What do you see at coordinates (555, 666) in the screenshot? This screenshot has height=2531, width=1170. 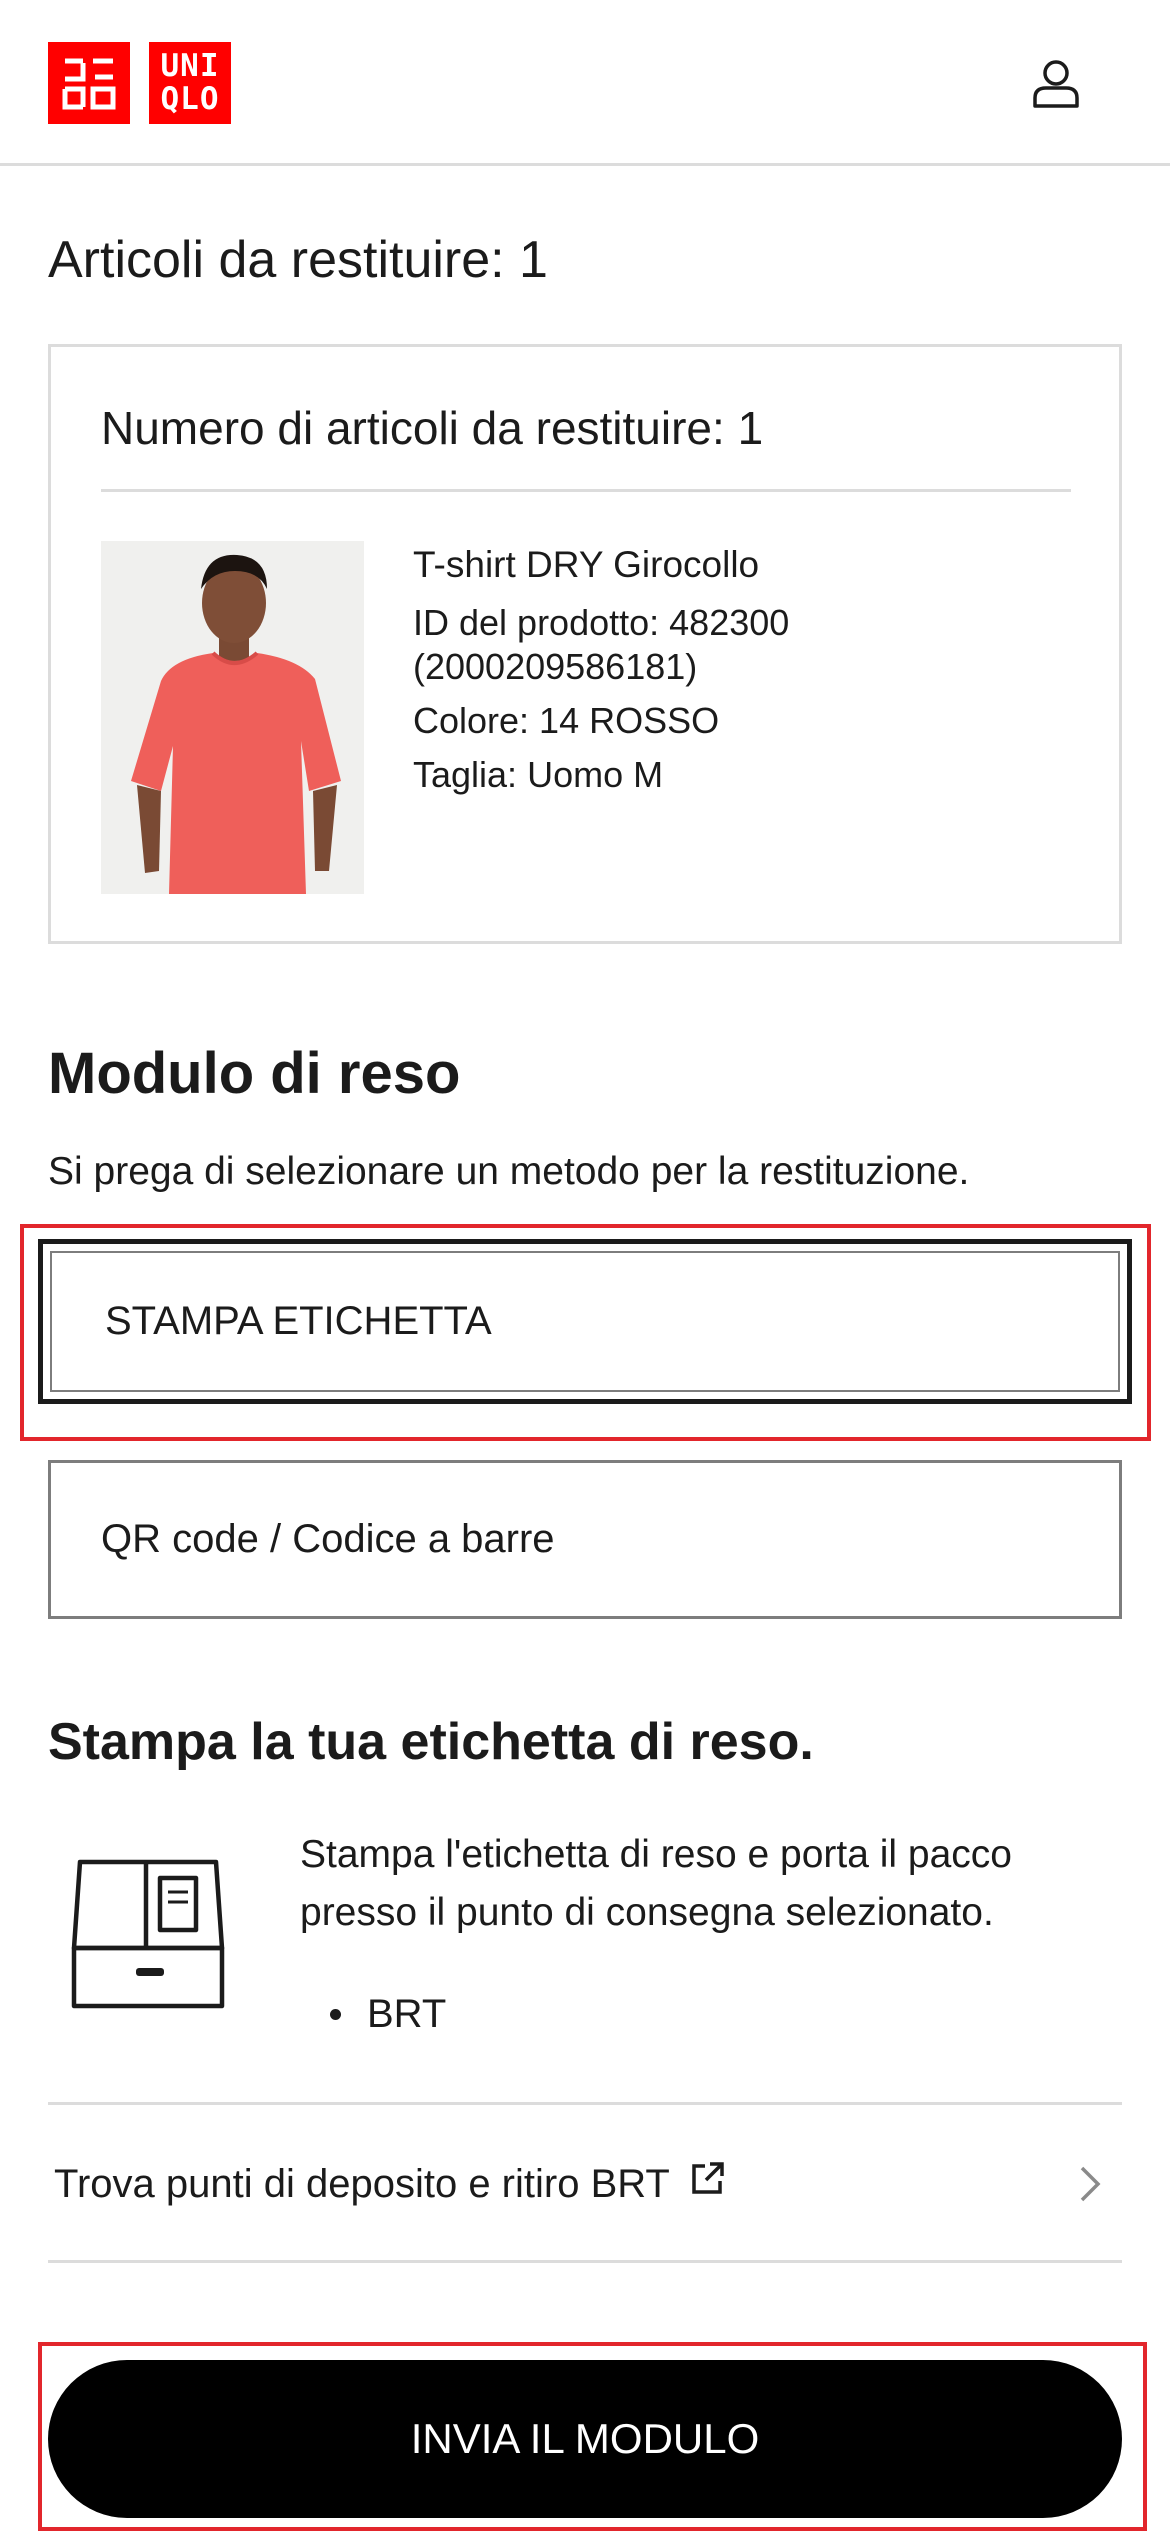 I see `product-id-line2: (2000209586181)` at bounding box center [555, 666].